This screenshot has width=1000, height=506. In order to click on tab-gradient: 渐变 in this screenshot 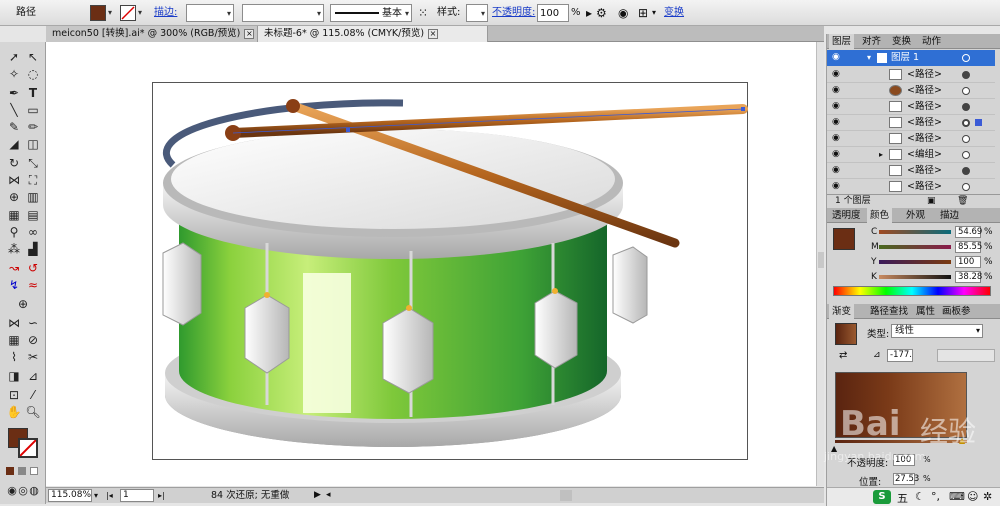, I will do `click(842, 311)`.